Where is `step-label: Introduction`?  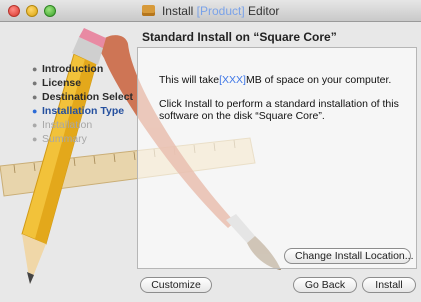
step-label: Introduction is located at coordinates (73, 69).